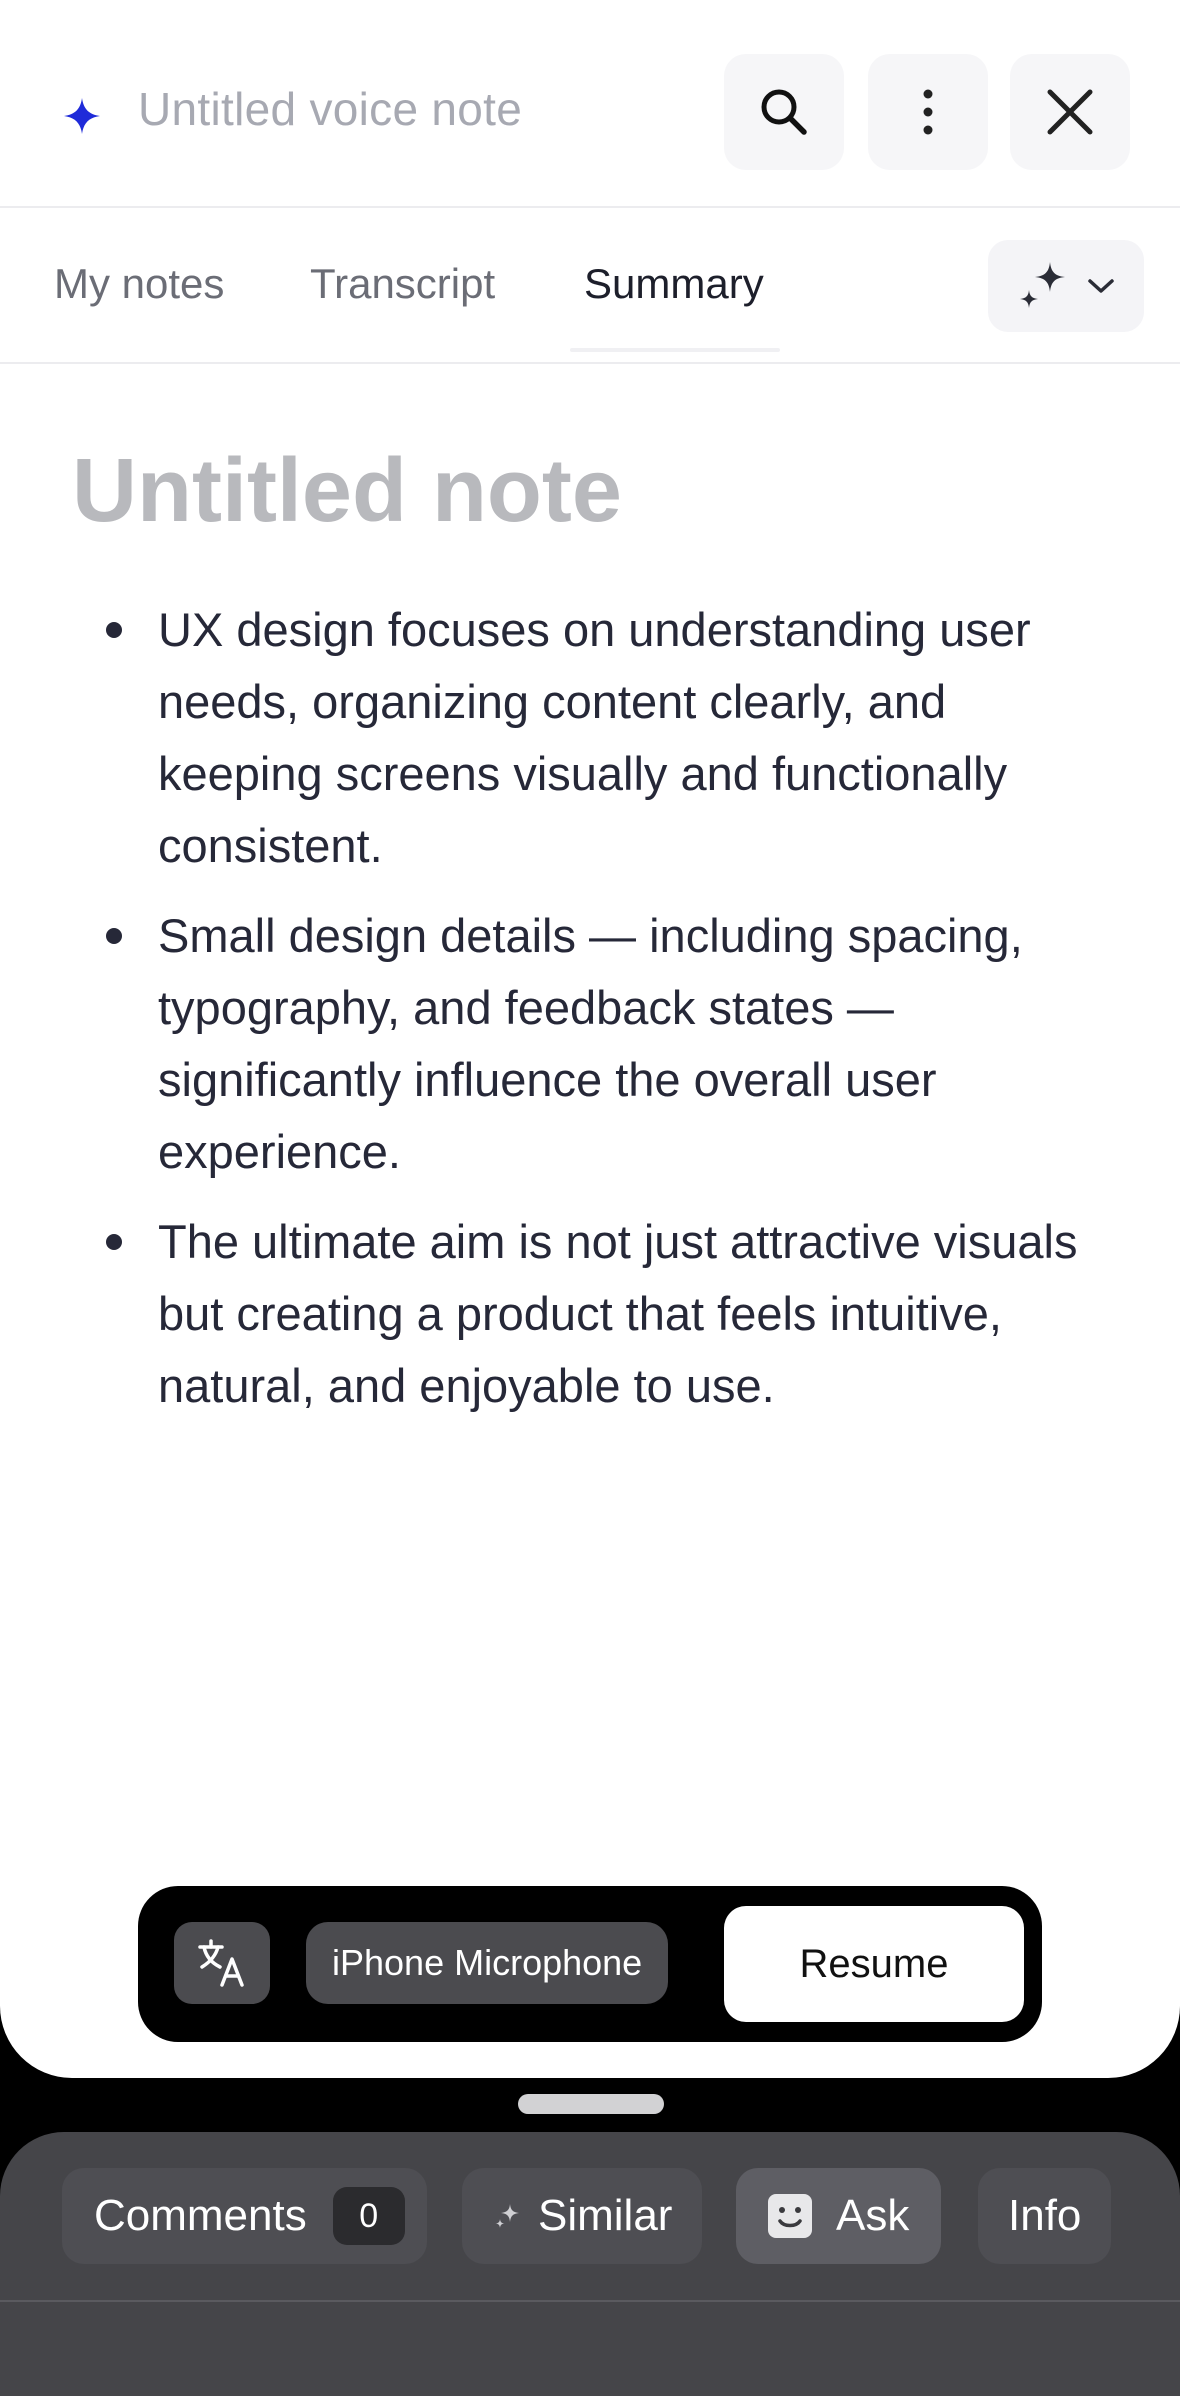 The width and height of the screenshot is (1180, 2396). I want to click on search-button, so click(784, 112).